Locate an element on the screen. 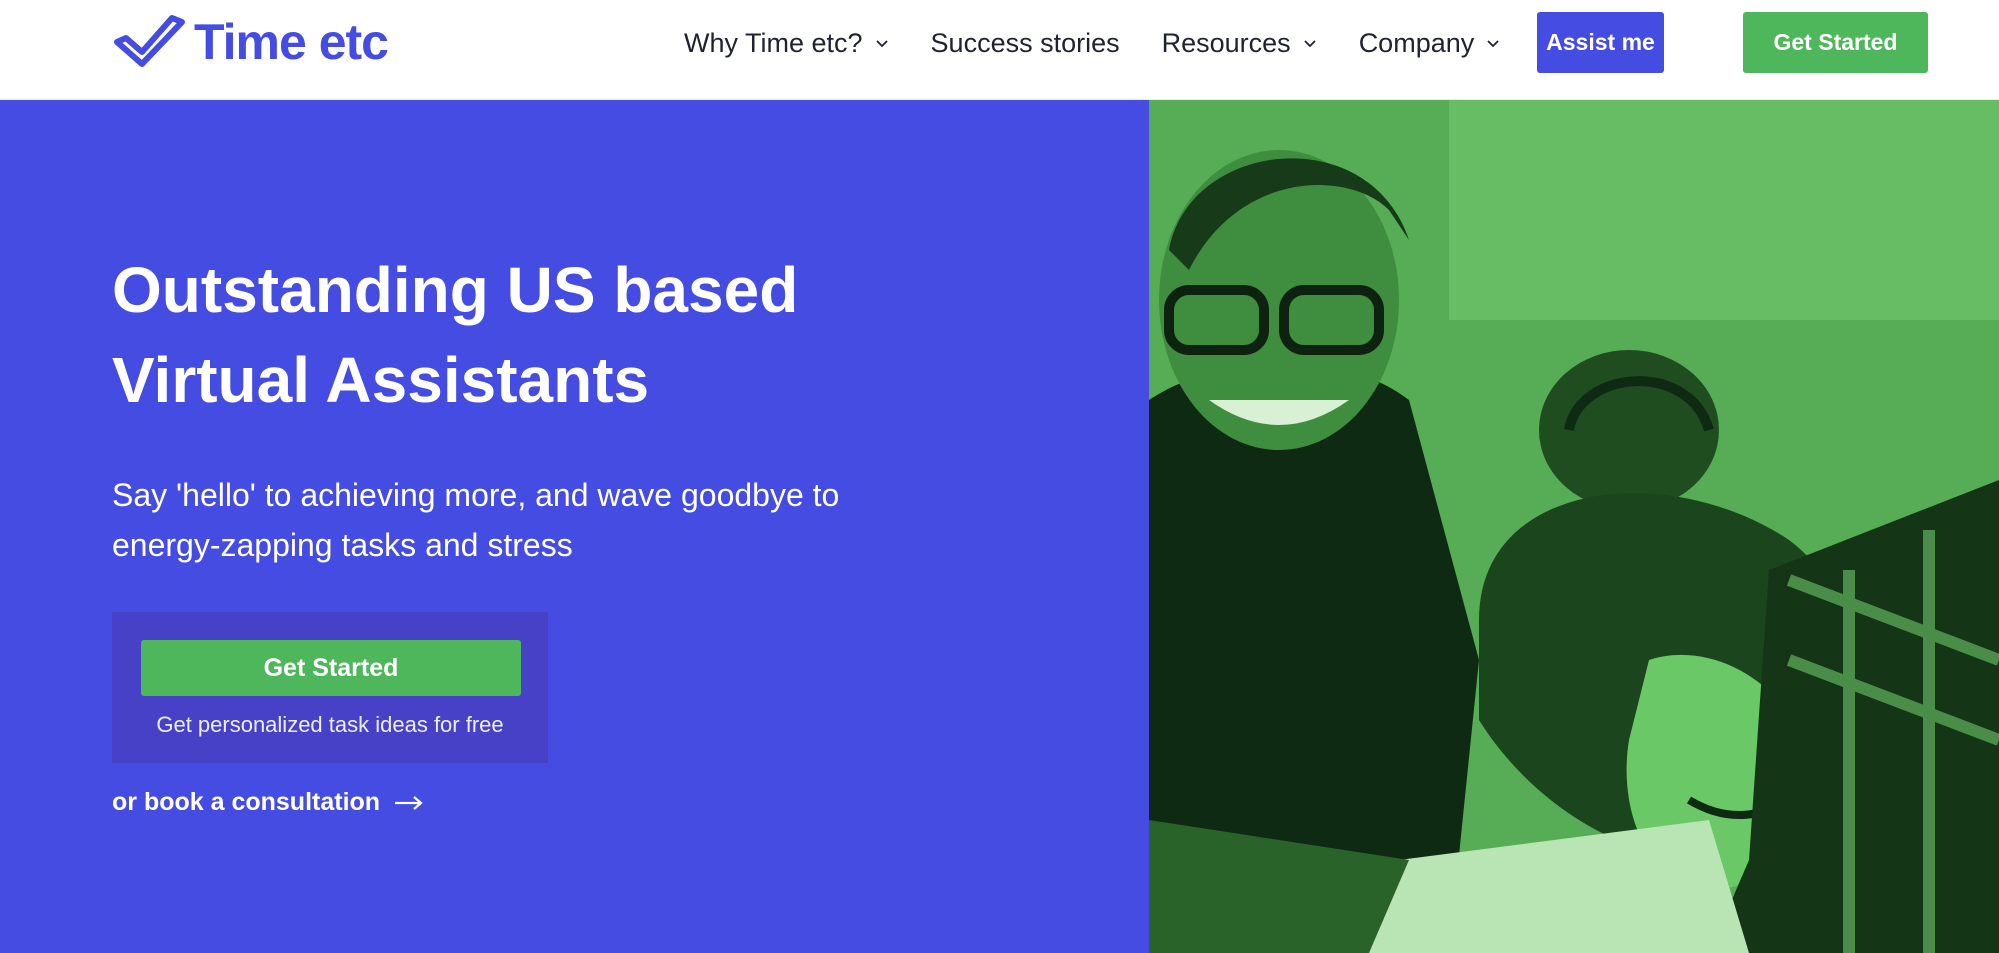 This screenshot has height=953, width=1999. nav-why-time-etc: Why Time etc? is located at coordinates (786, 43).